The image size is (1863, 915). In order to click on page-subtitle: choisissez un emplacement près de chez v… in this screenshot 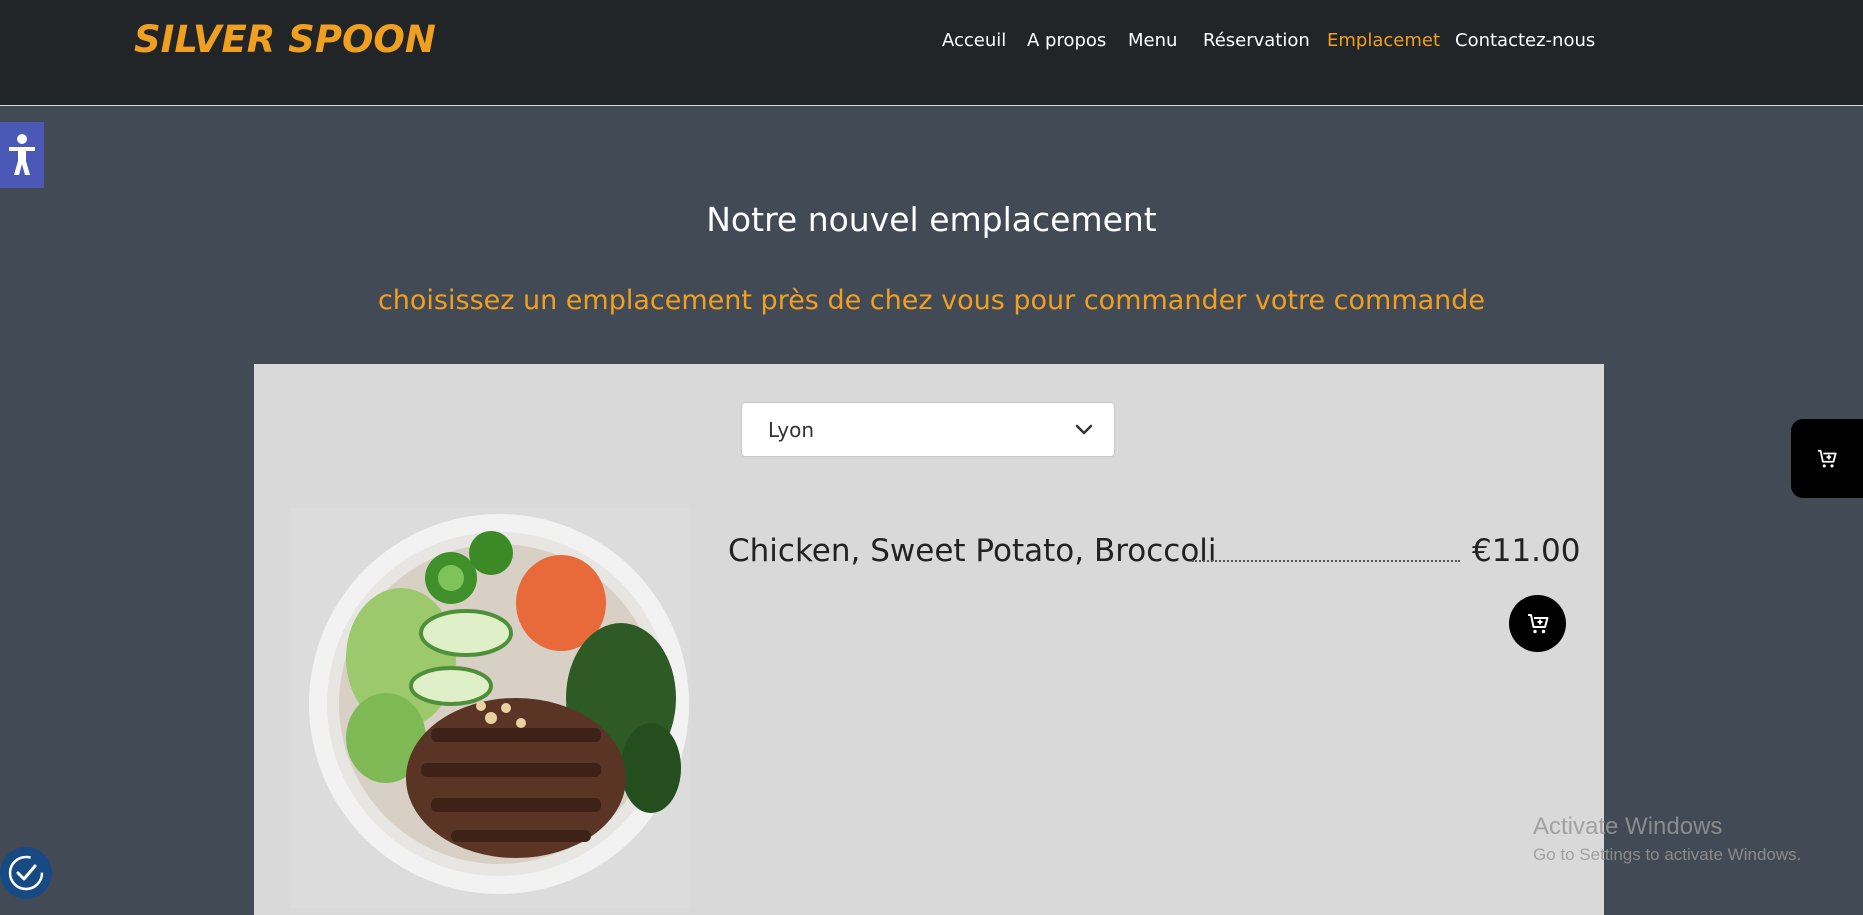, I will do `click(931, 300)`.